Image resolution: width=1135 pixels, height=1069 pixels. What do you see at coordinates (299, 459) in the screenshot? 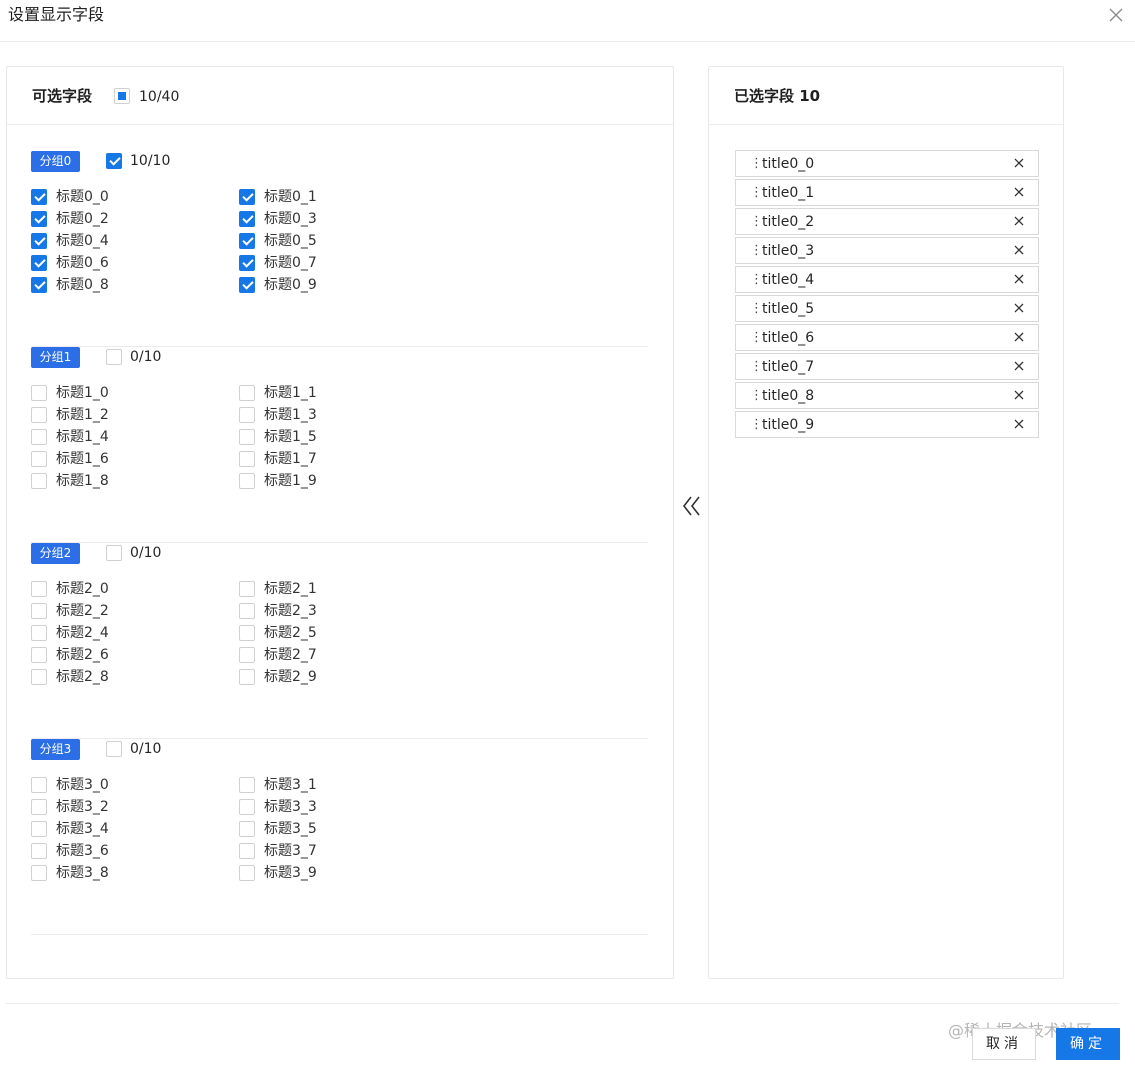
I see `field-checkbox-item: 标题1_7` at bounding box center [299, 459].